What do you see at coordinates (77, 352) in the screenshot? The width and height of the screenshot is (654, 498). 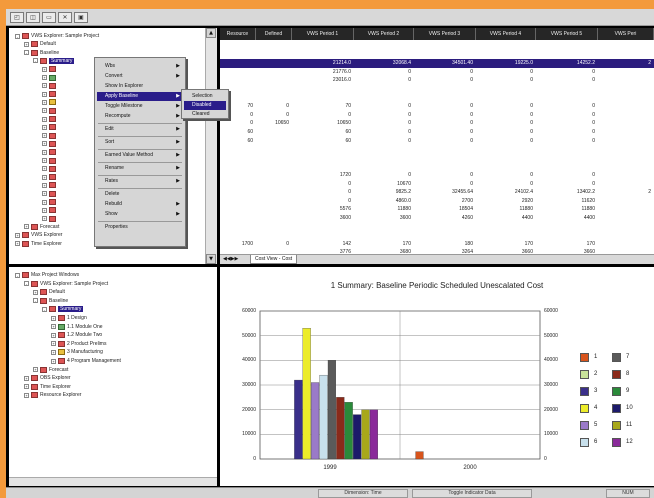 I see `tree-node: +3 Manufacturing` at bounding box center [77, 352].